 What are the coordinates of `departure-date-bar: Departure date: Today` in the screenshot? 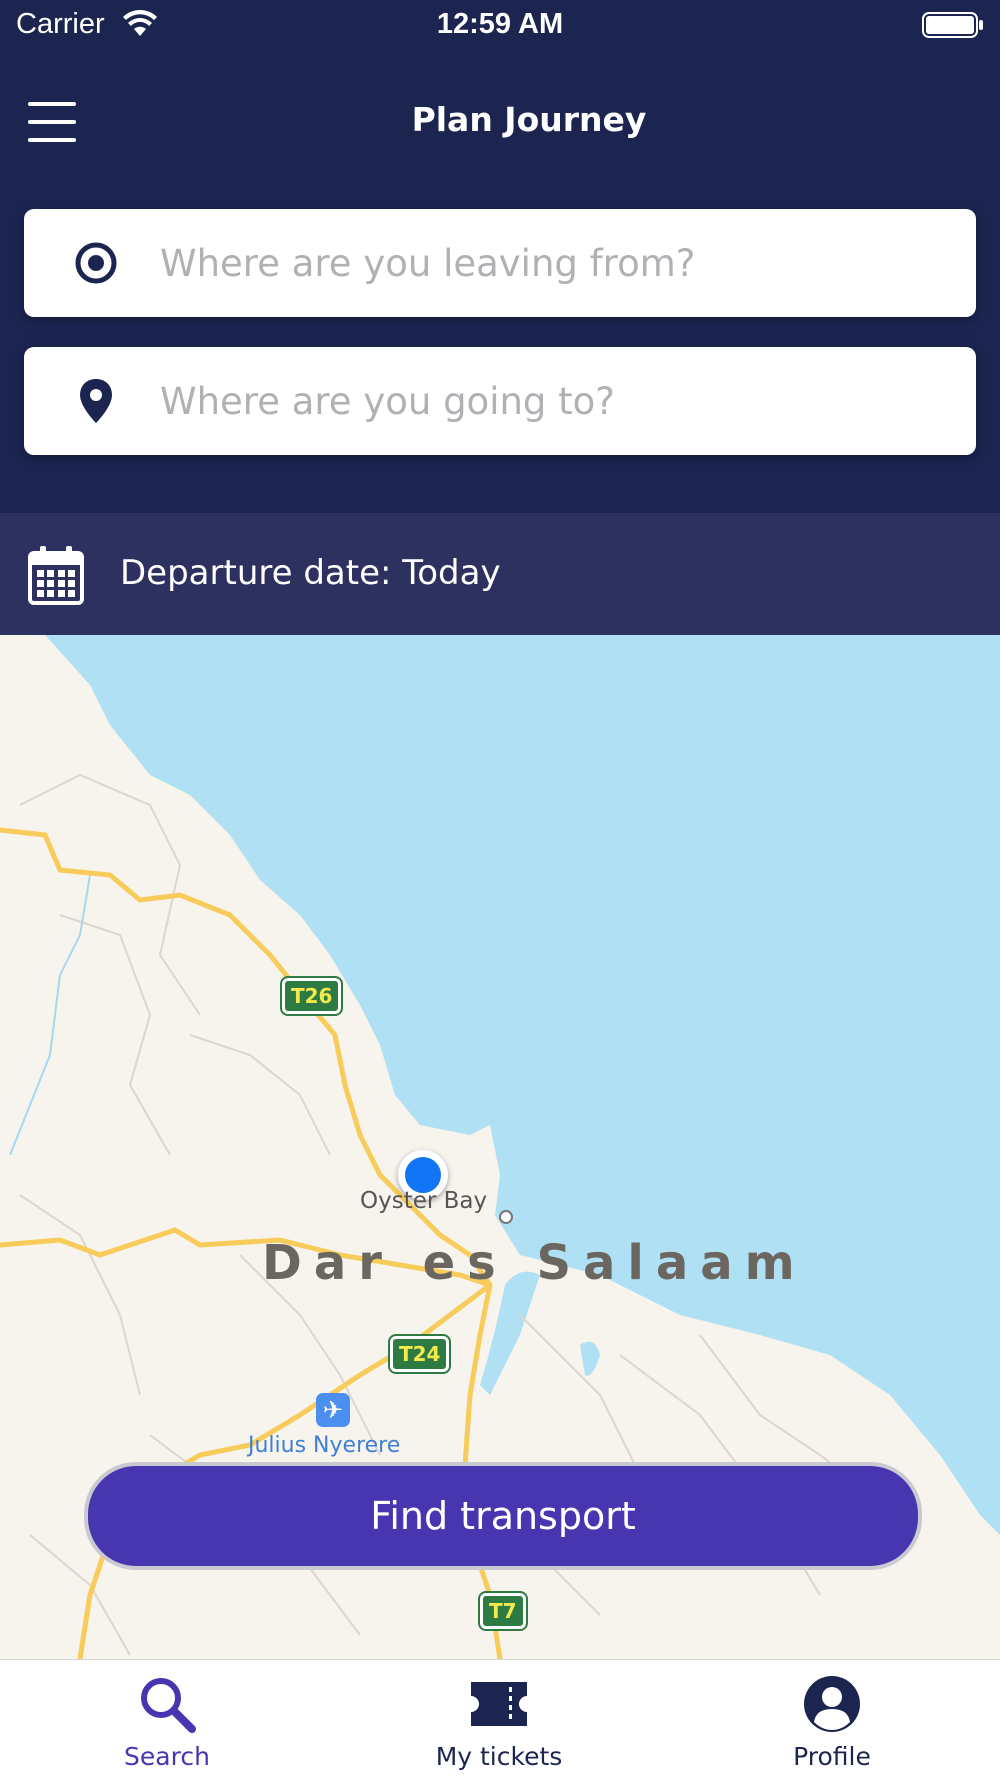 It's located at (500, 574).